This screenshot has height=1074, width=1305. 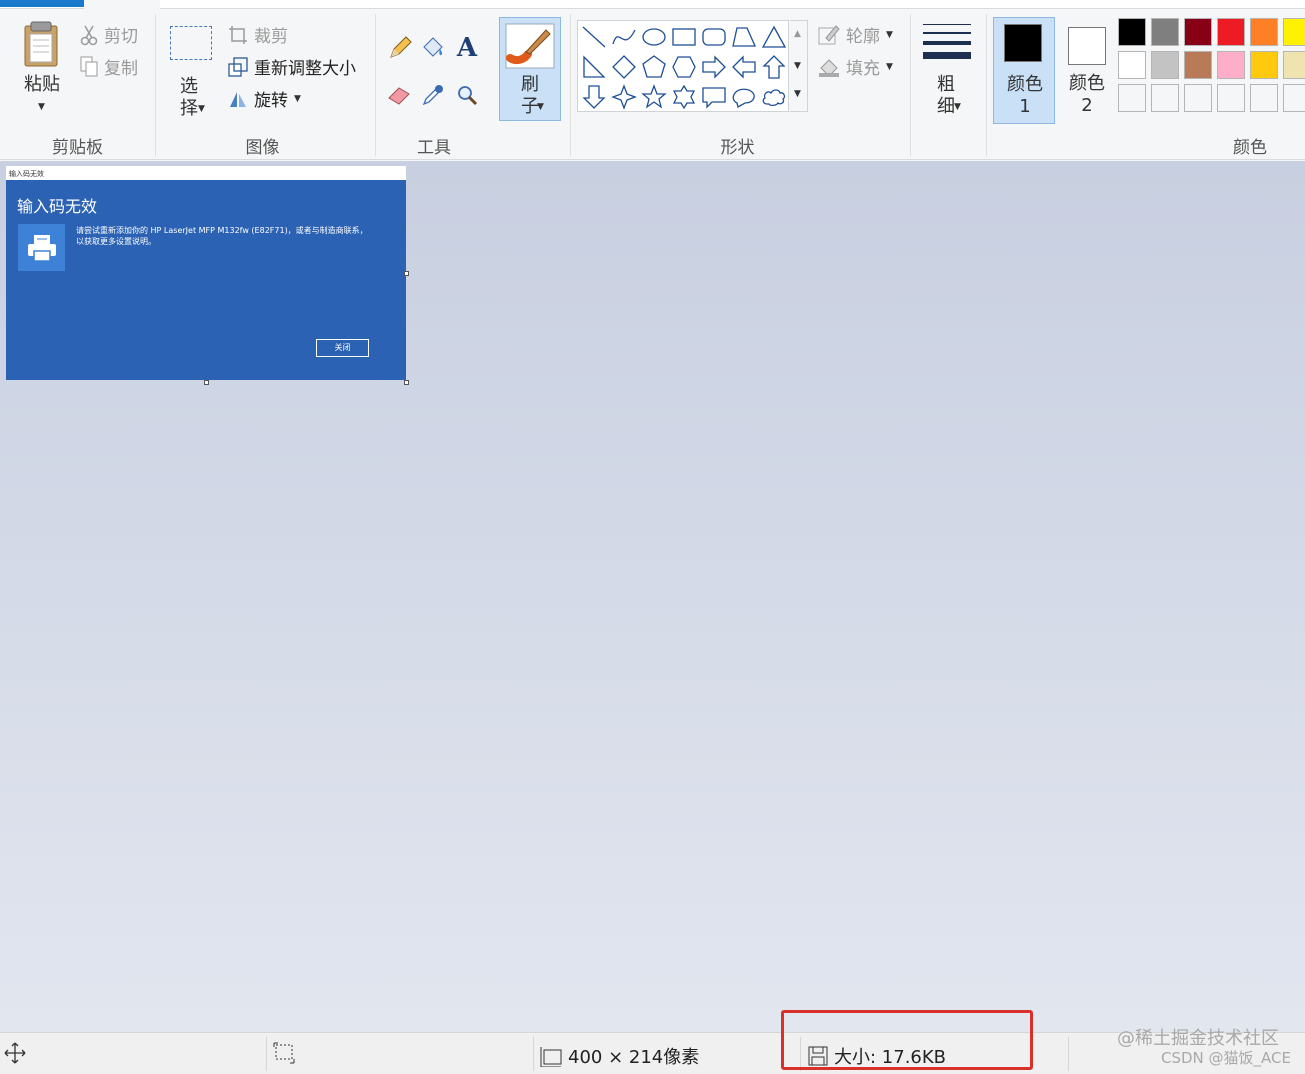 I want to click on resize-label: 重新调整大小, so click(x=305, y=69).